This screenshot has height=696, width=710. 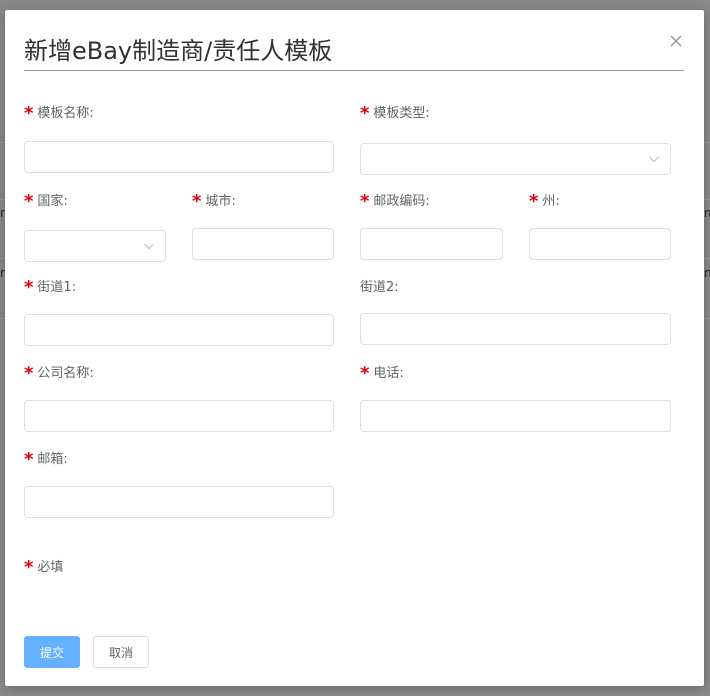 I want to click on dialog-title: 新增eBay制造商/责任人模板, so click(x=178, y=51).